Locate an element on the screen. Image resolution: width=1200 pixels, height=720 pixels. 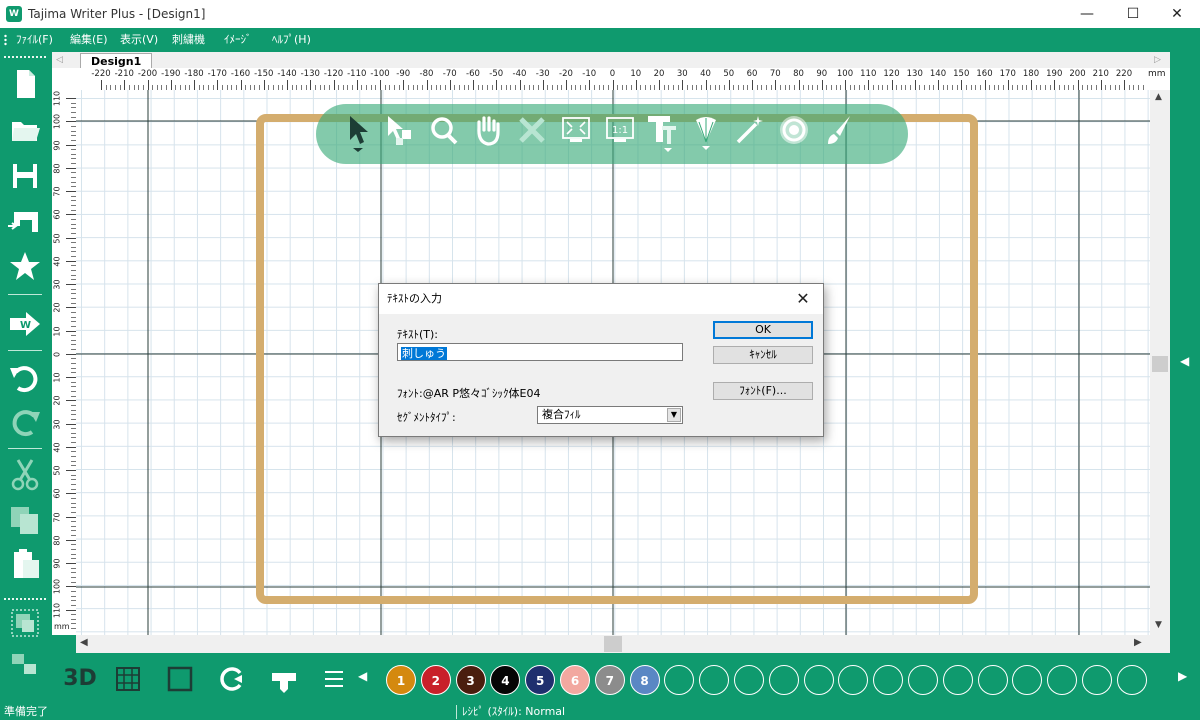
thread-color-2: 2 is located at coordinates (435, 680).